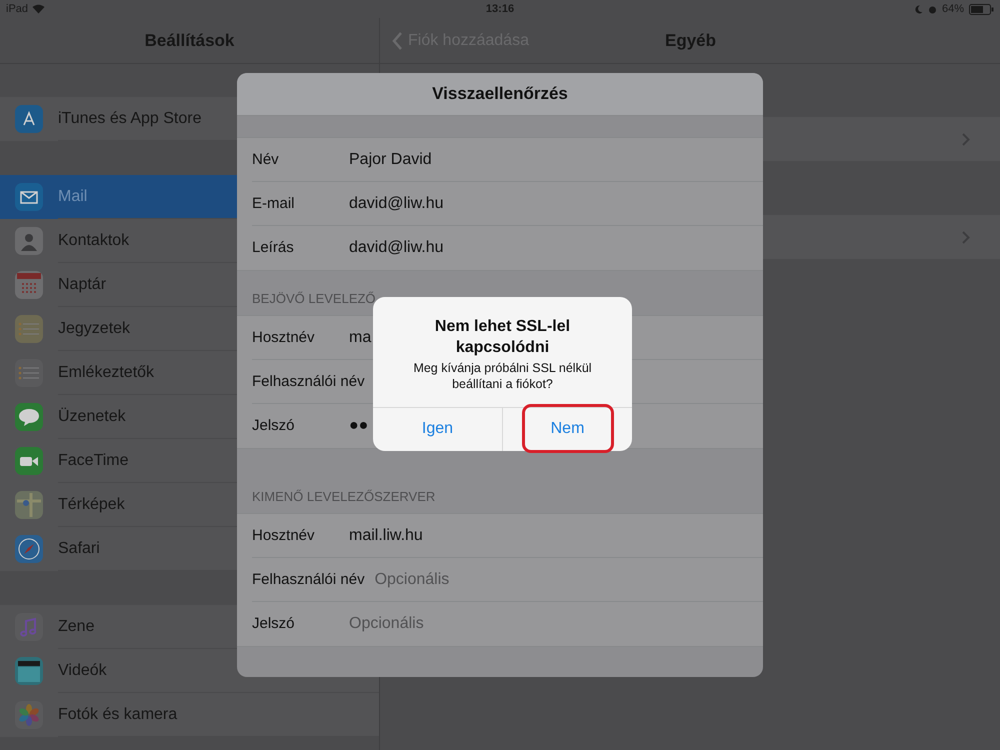 The height and width of the screenshot is (750, 1000). I want to click on flower-icon, so click(29, 715).